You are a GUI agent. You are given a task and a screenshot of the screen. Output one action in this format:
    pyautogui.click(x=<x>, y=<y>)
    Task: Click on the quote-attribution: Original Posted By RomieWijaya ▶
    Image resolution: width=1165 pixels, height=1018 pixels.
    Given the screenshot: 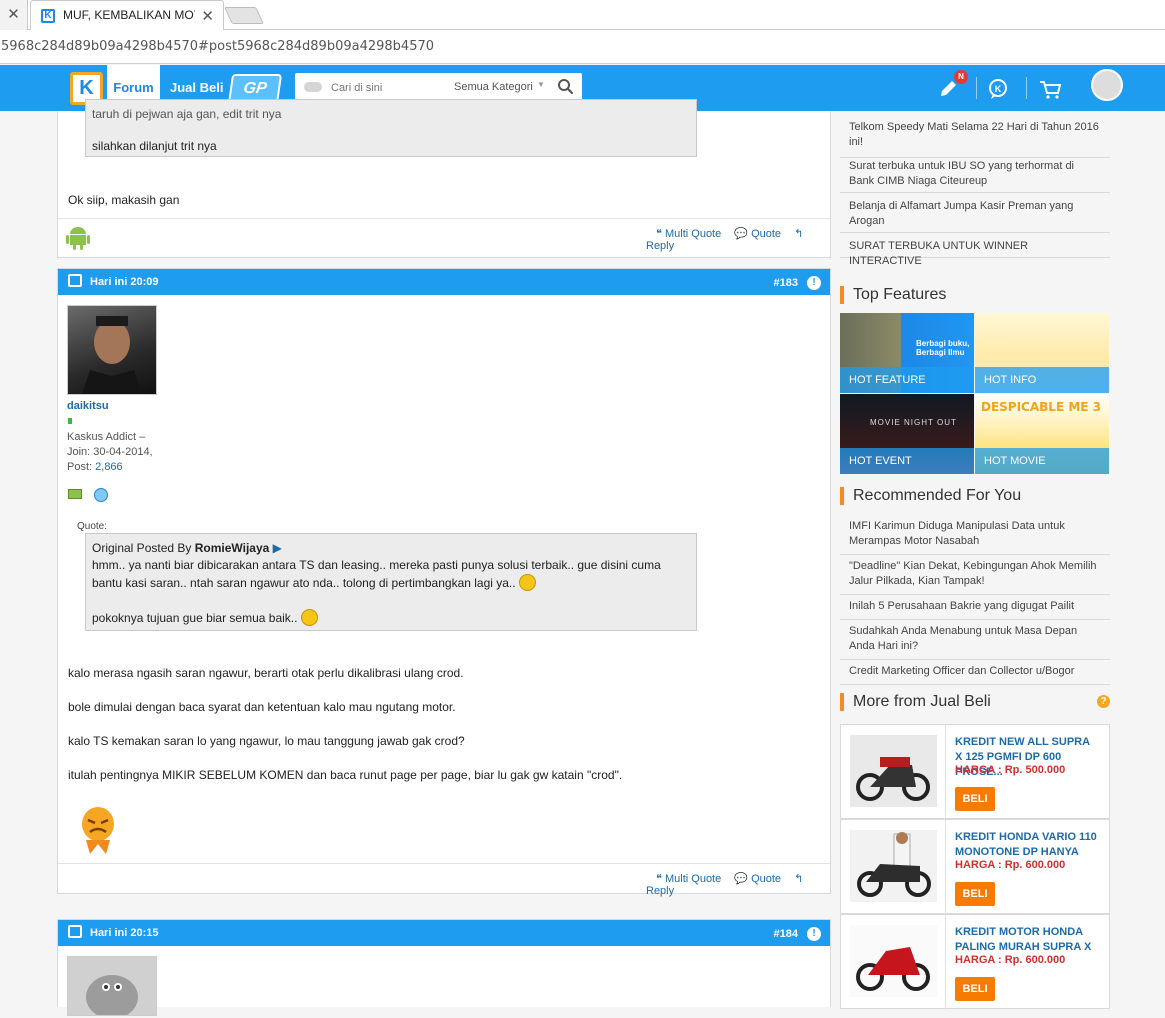 What is the action you would take?
    pyautogui.click(x=187, y=548)
    